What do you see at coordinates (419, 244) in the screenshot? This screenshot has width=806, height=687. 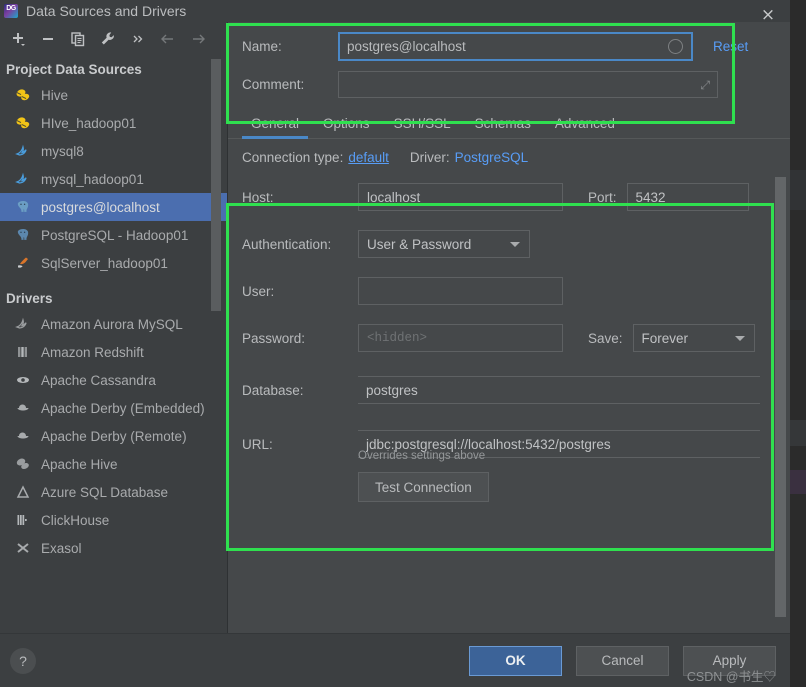 I see `authentication-value: User & Password` at bounding box center [419, 244].